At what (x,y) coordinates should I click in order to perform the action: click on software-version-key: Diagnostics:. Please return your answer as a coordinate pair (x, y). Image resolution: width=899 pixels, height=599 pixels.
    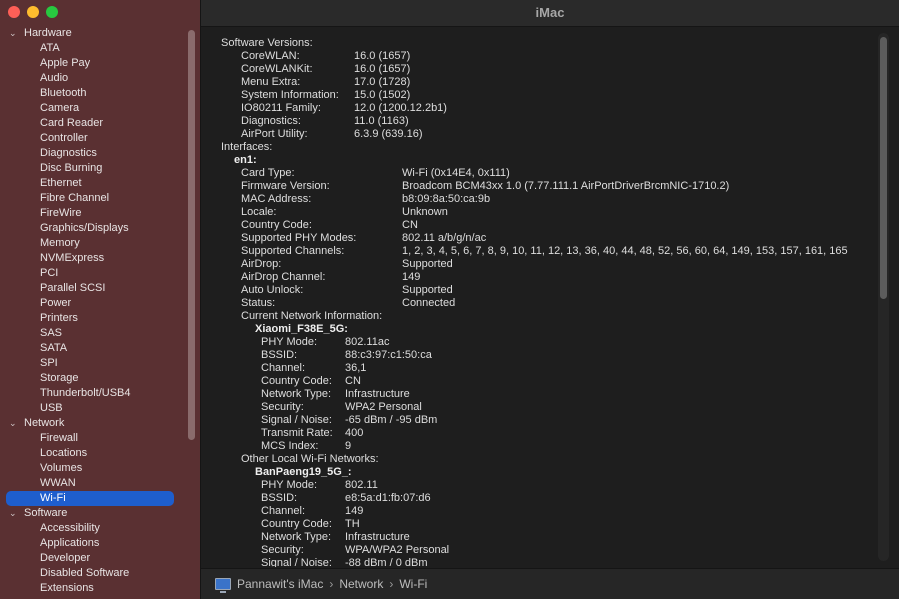
    Looking at the image, I should click on (271, 121).